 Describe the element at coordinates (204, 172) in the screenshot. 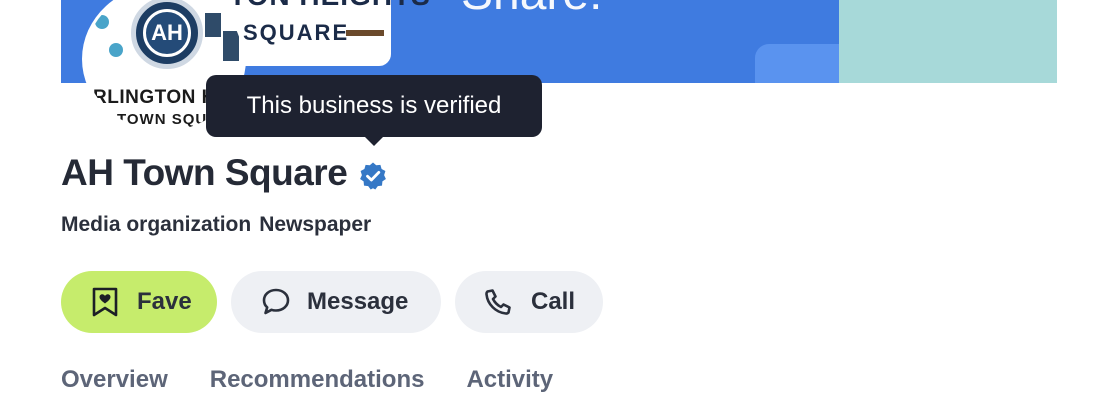

I see `business-name: AH Town Square` at that location.